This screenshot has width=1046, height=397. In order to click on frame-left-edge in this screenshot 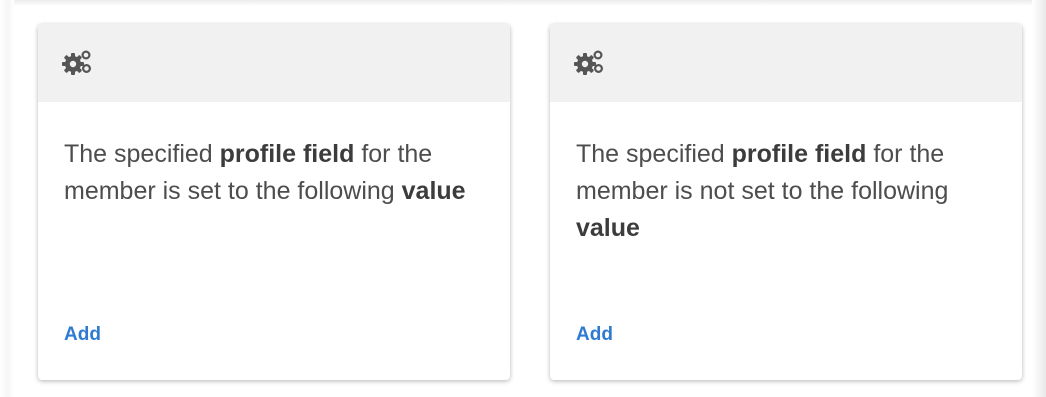, I will do `click(7, 198)`.